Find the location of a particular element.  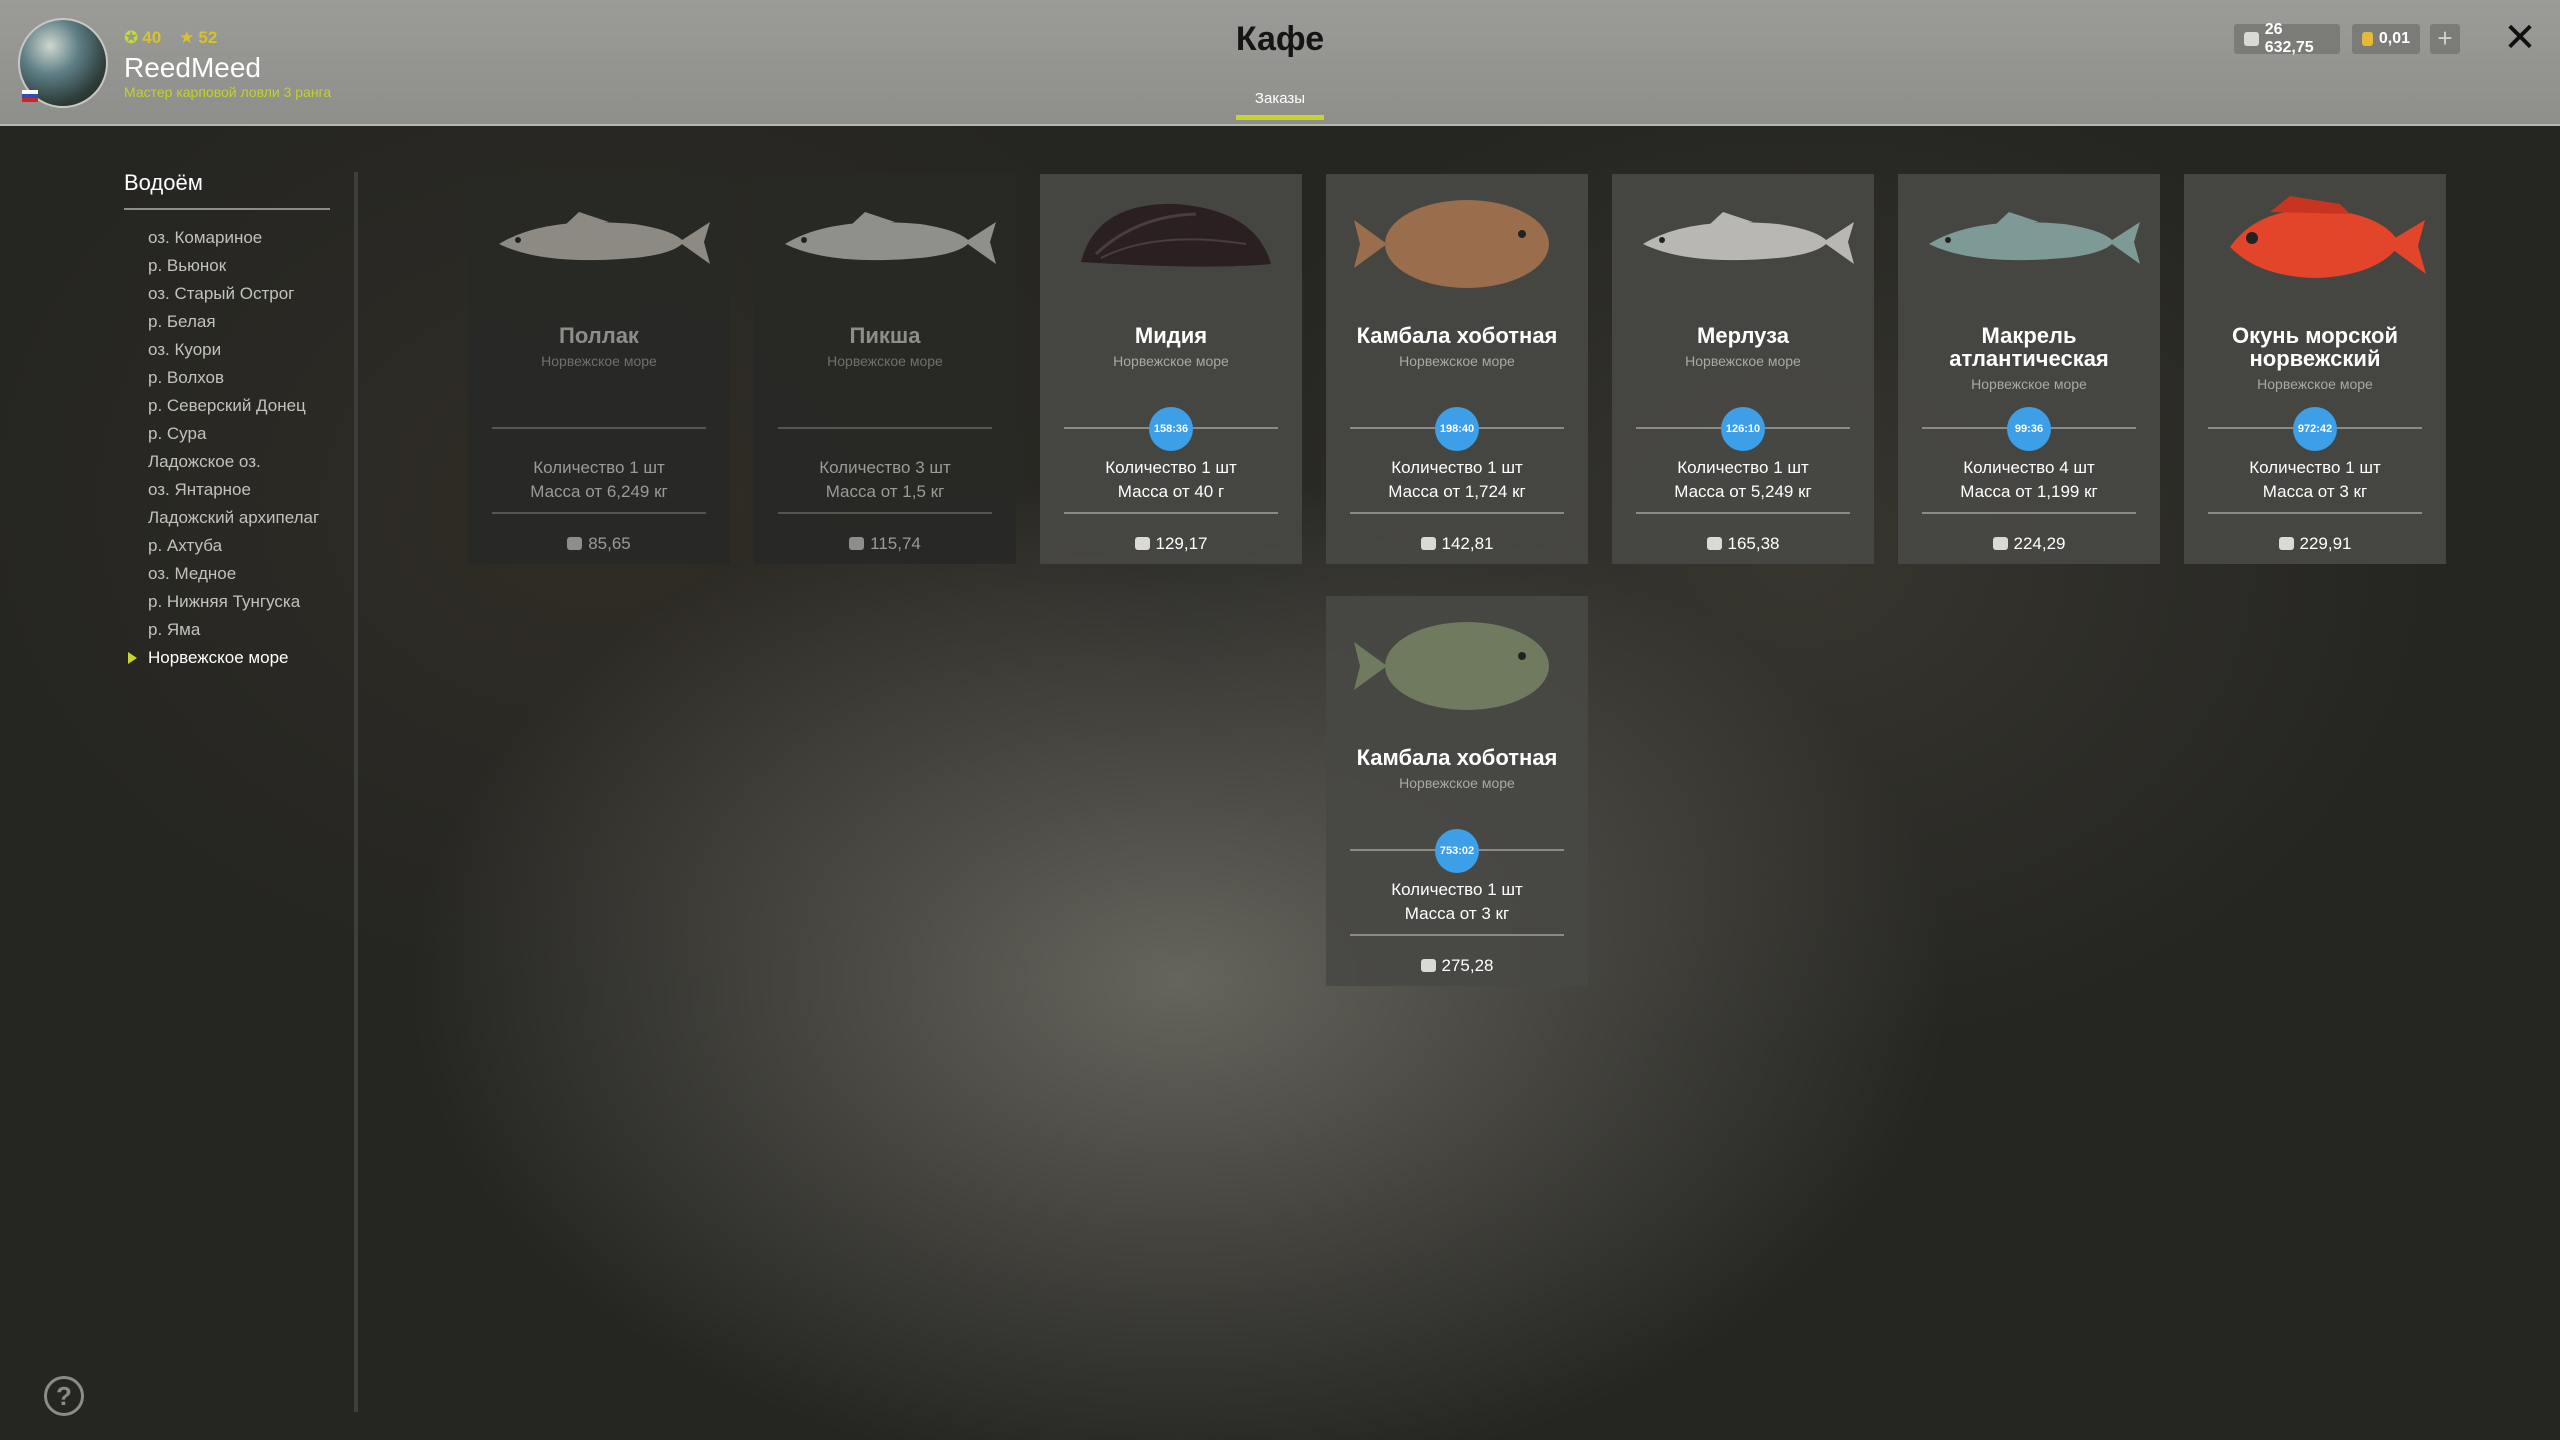

sidebar-item-label: оз. Янтарное is located at coordinates (199, 489).